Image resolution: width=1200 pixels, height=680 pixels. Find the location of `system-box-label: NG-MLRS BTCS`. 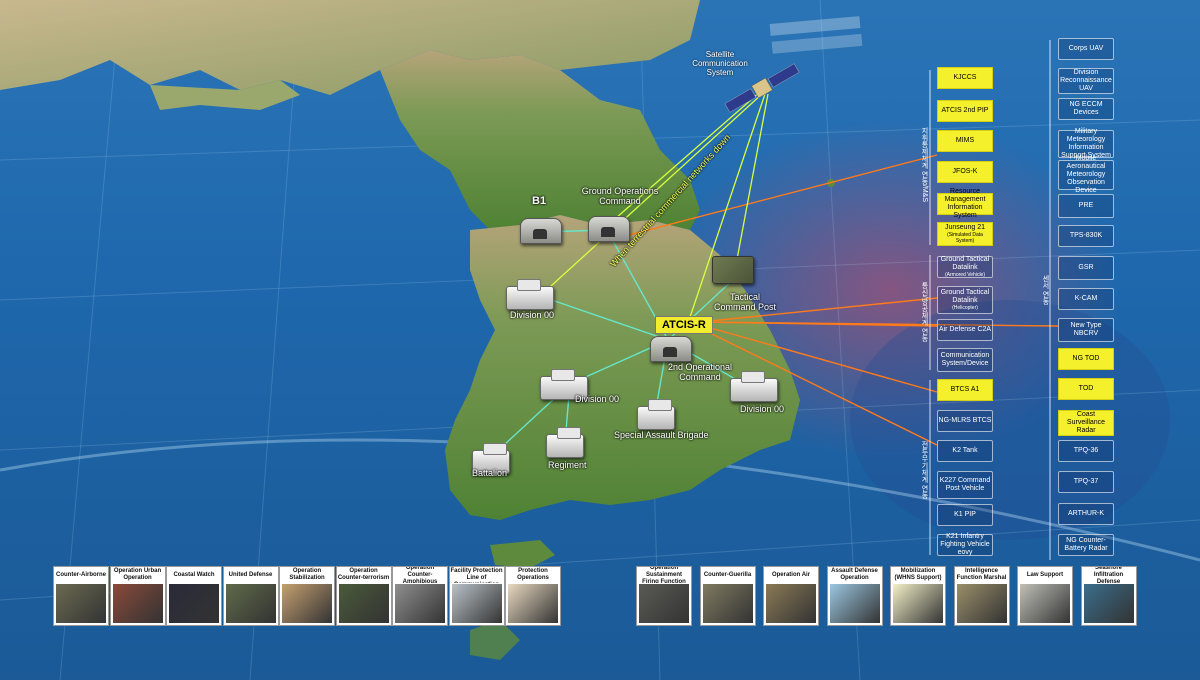

system-box-label: NG-MLRS BTCS is located at coordinates (965, 420).